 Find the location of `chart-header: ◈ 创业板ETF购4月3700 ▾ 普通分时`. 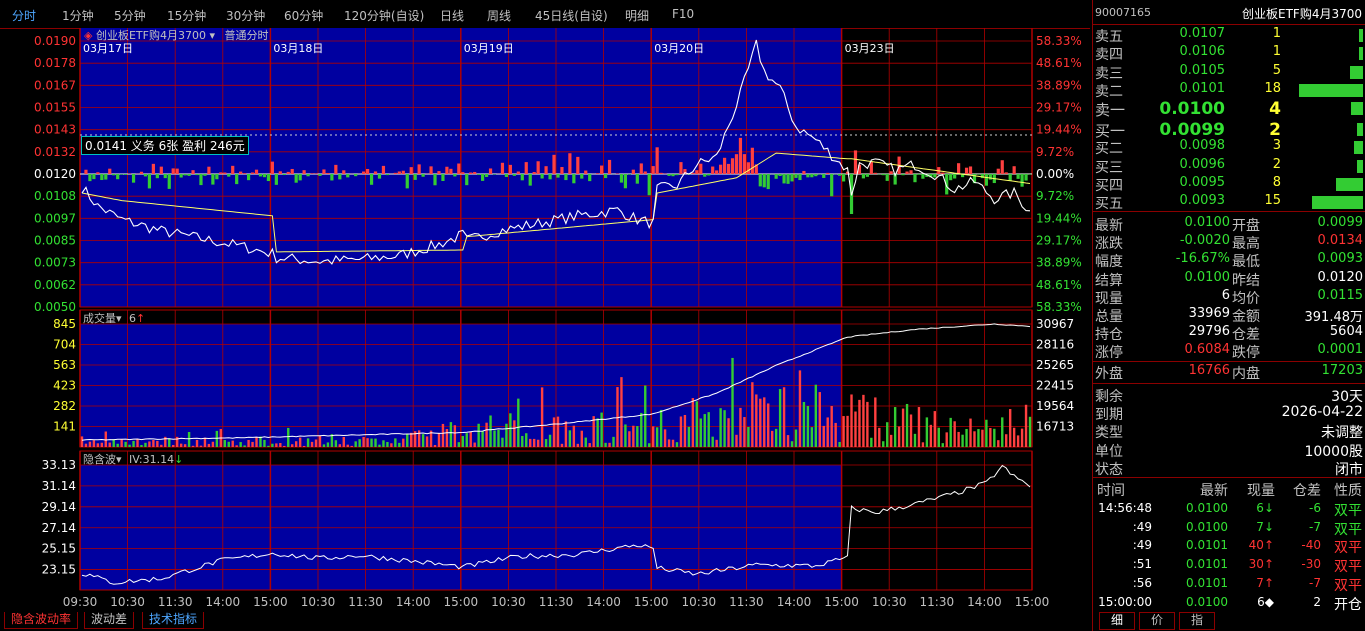

chart-header: ◈ 创业板ETF购4月3700 ▾ 普通分时 is located at coordinates (176, 35).